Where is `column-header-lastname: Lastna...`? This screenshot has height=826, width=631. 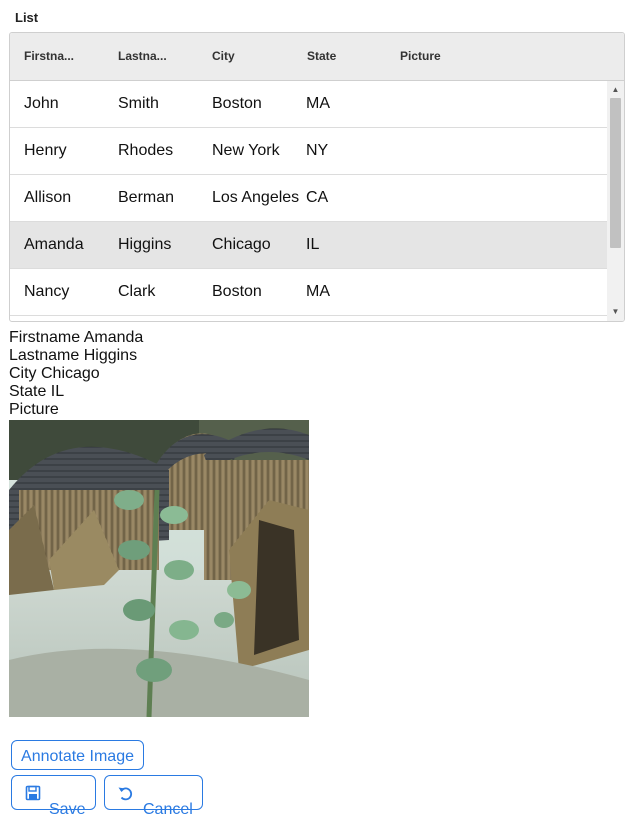 column-header-lastname: Lastna... is located at coordinates (142, 56).